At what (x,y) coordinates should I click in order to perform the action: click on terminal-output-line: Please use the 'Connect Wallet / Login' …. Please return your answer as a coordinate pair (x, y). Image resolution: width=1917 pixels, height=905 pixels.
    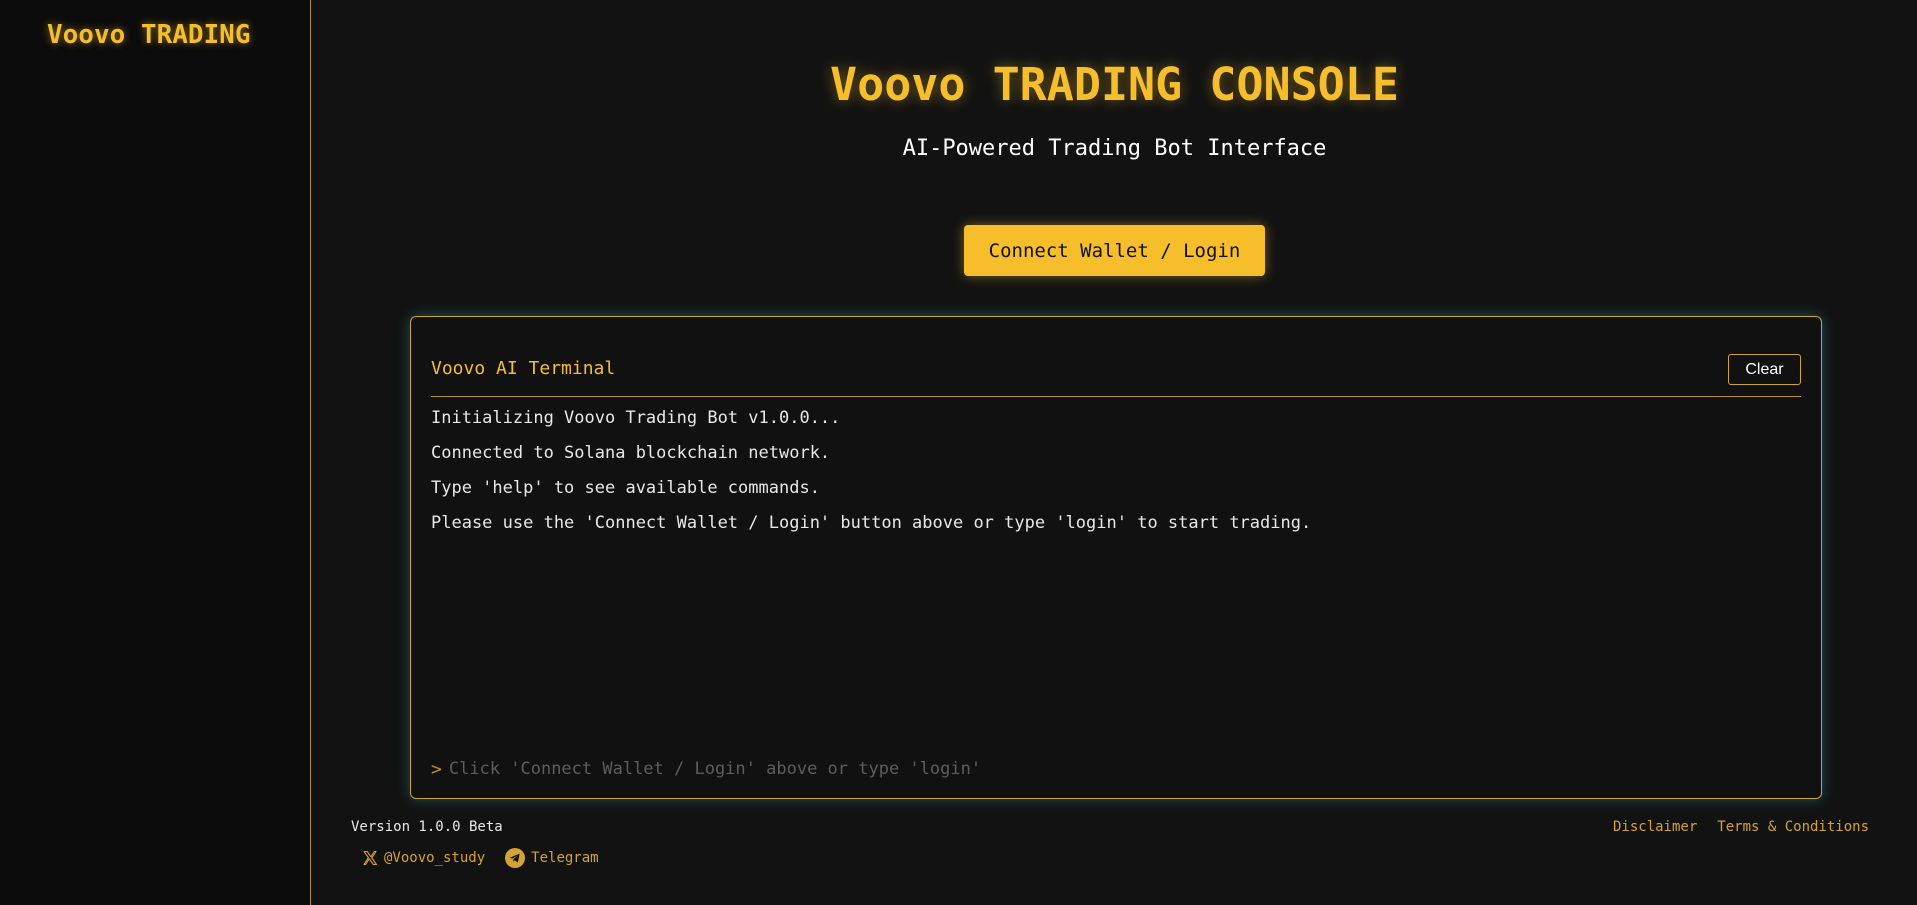
    Looking at the image, I should click on (871, 523).